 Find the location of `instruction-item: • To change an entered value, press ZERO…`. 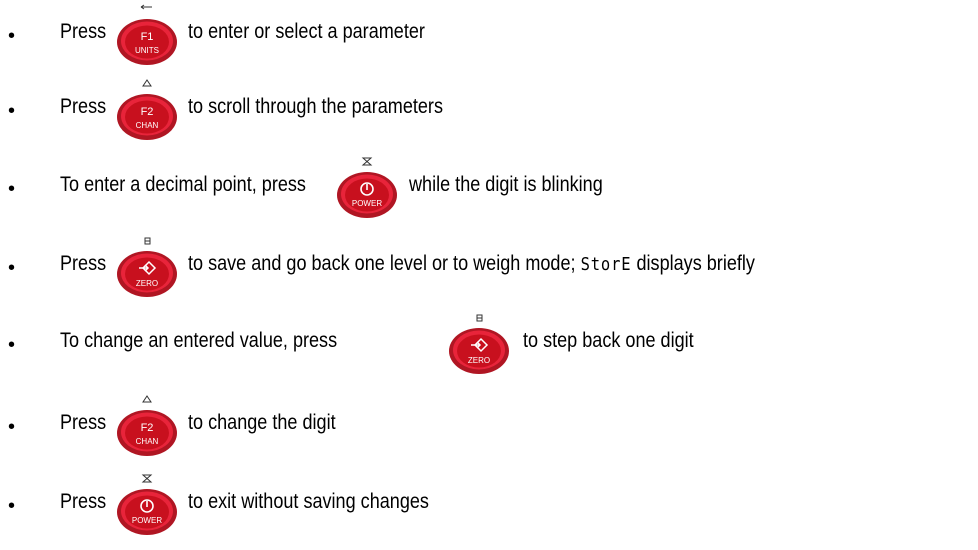

instruction-item: • To change an entered value, press ZERO… is located at coordinates (489, 345).